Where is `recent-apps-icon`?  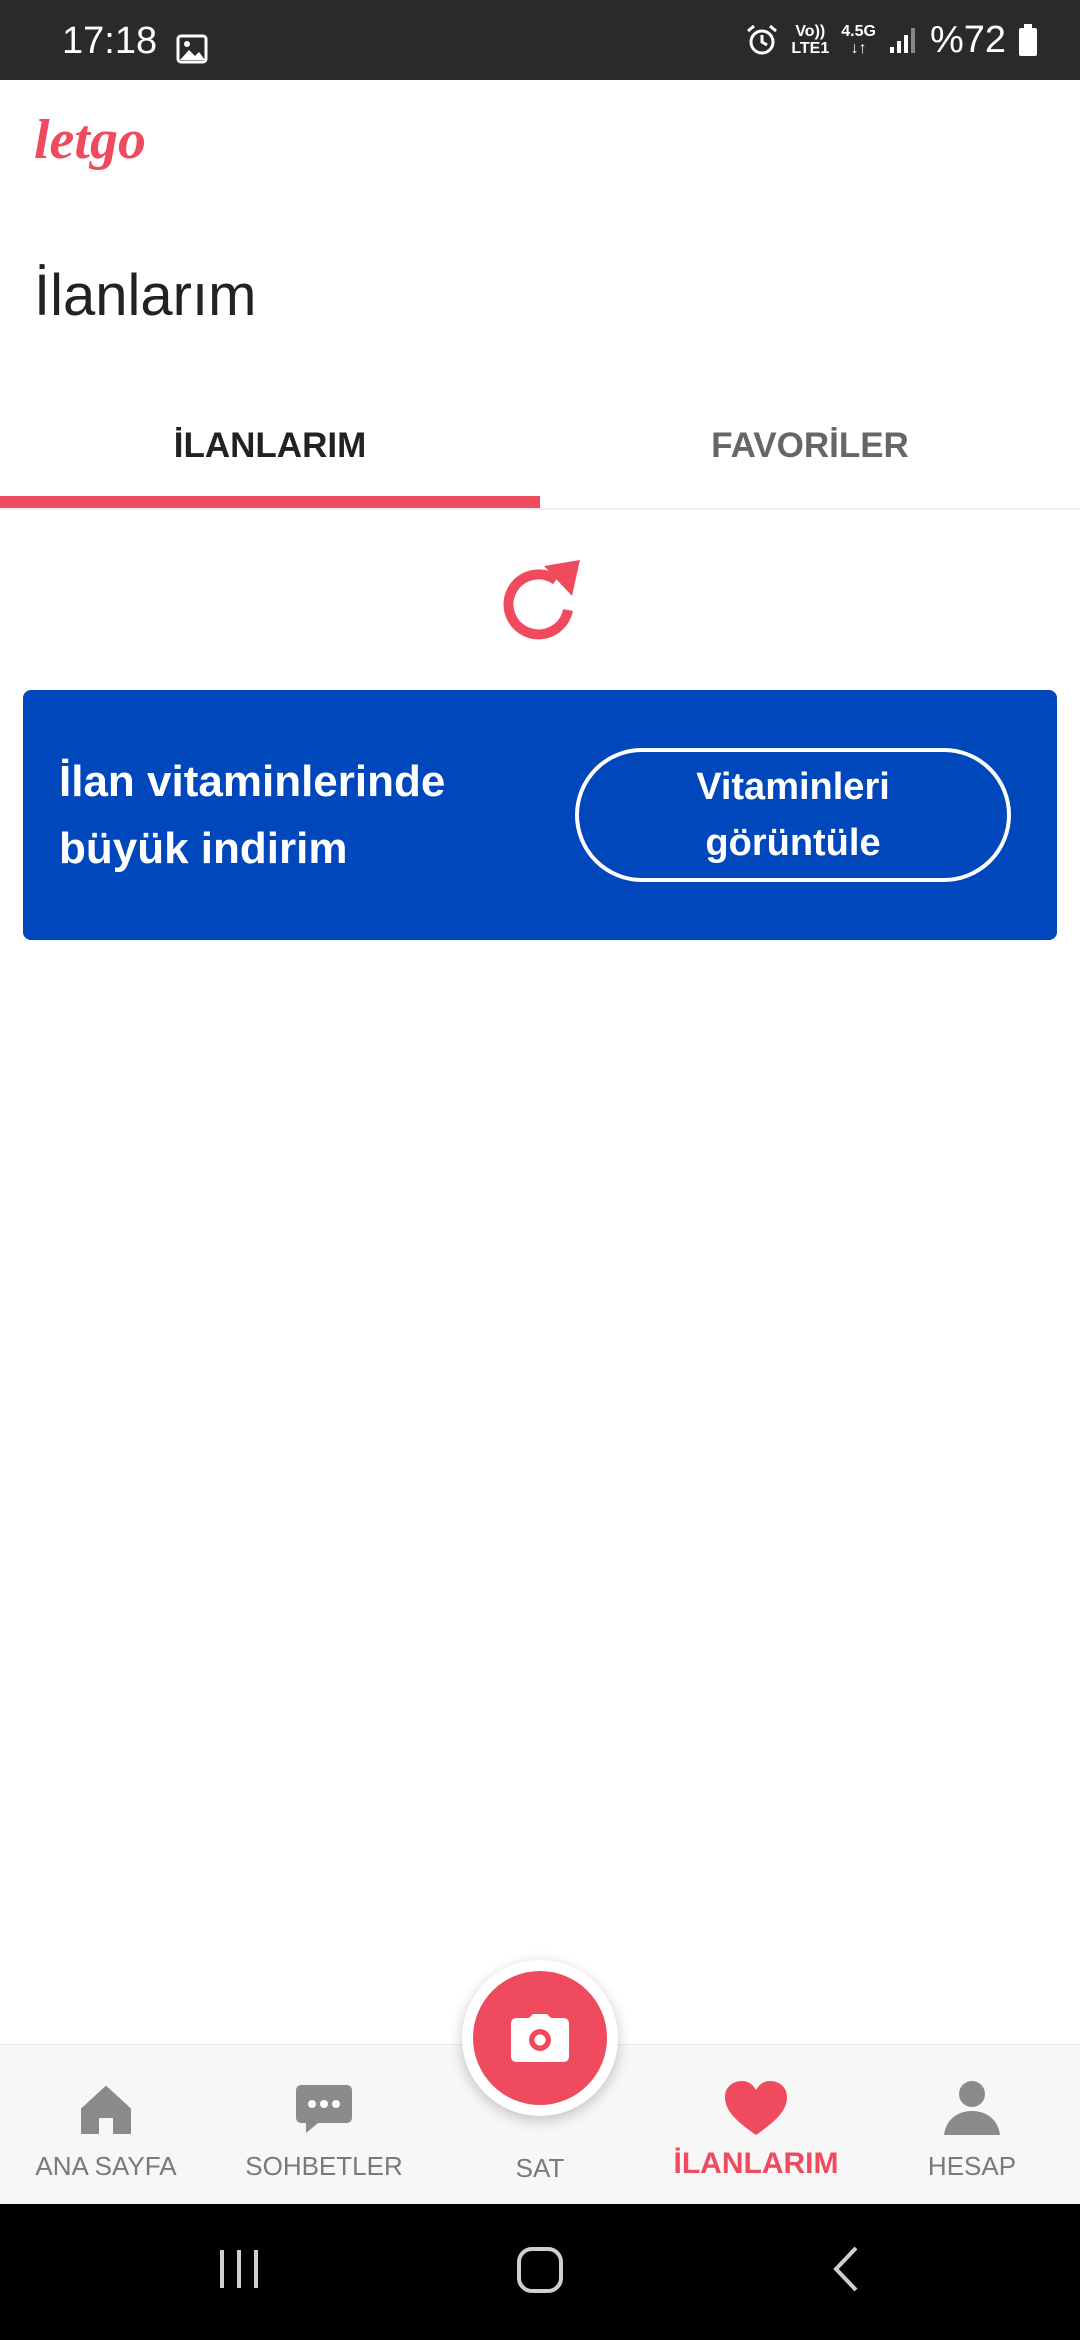 recent-apps-icon is located at coordinates (239, 2269).